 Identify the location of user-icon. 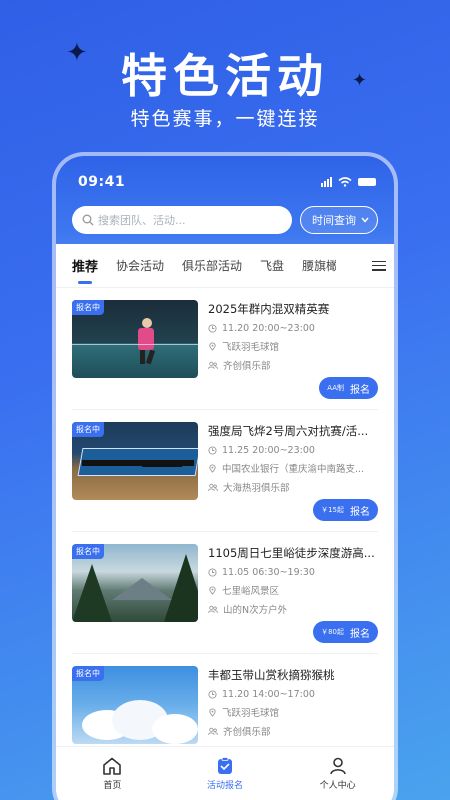
(337, 765).